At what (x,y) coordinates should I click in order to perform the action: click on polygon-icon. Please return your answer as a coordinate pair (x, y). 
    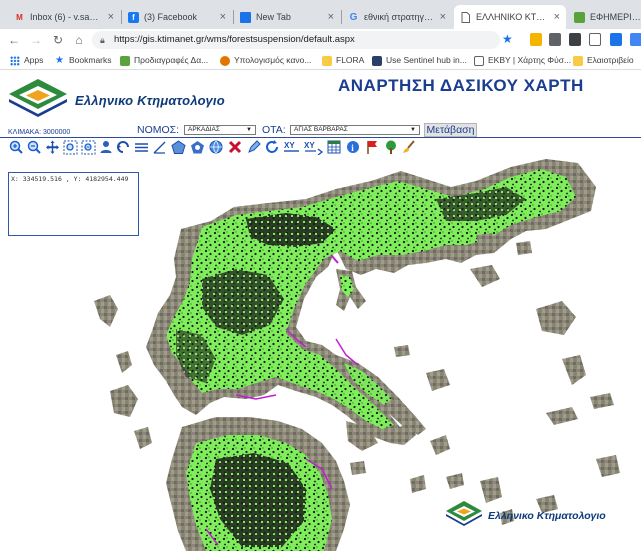
    Looking at the image, I should click on (178, 147).